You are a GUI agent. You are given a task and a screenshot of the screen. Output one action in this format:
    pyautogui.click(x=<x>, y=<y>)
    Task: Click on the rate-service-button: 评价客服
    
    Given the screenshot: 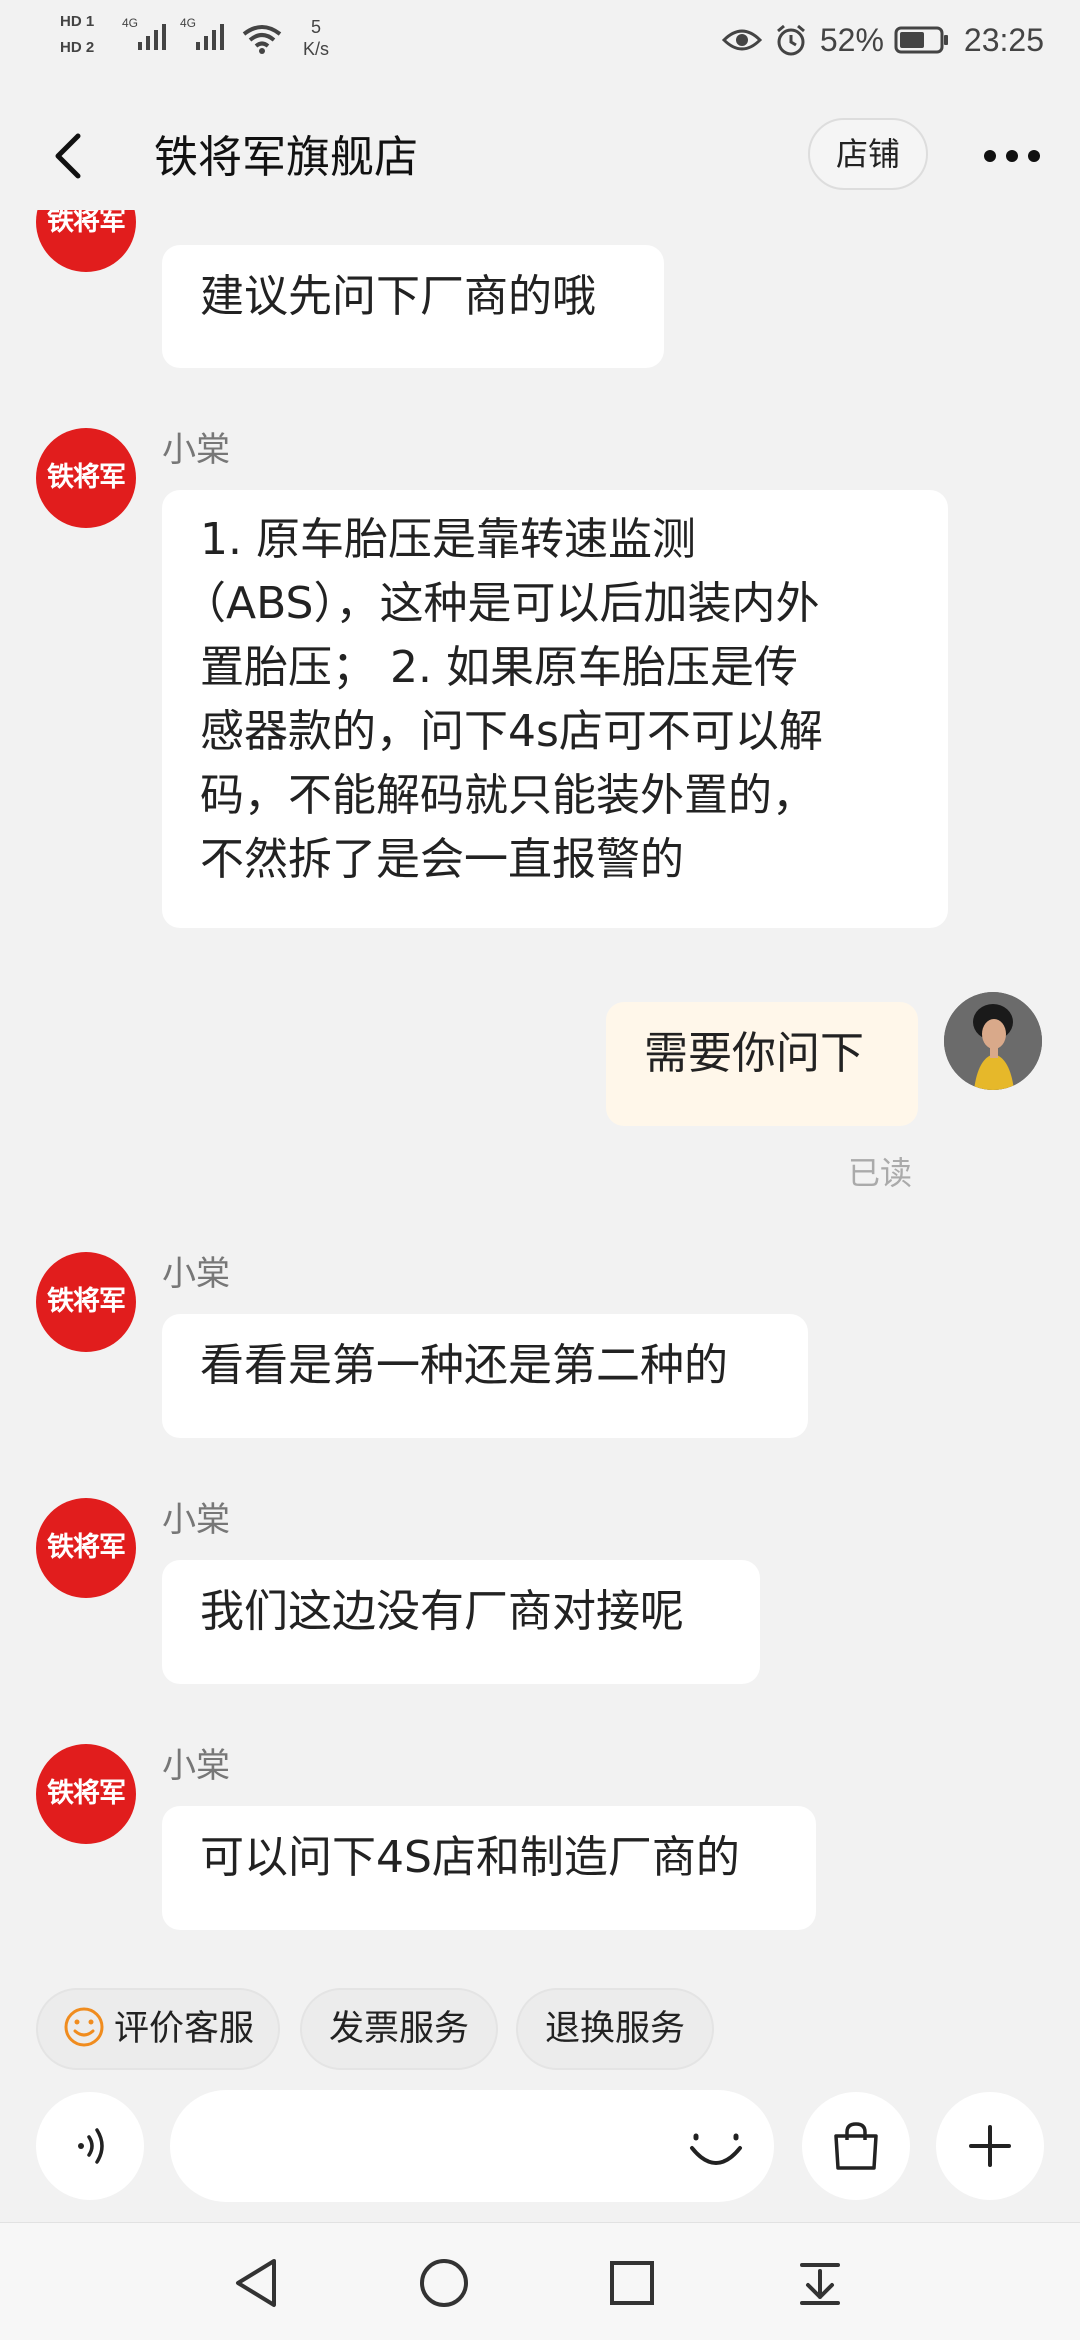 What is the action you would take?
    pyautogui.click(x=158, y=2029)
    